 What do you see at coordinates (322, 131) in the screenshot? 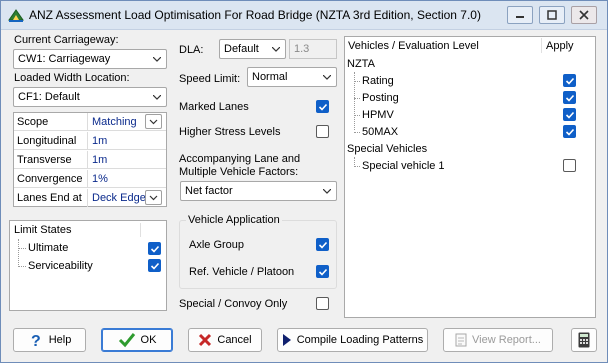
I see `higher-stress-checkbox` at bounding box center [322, 131].